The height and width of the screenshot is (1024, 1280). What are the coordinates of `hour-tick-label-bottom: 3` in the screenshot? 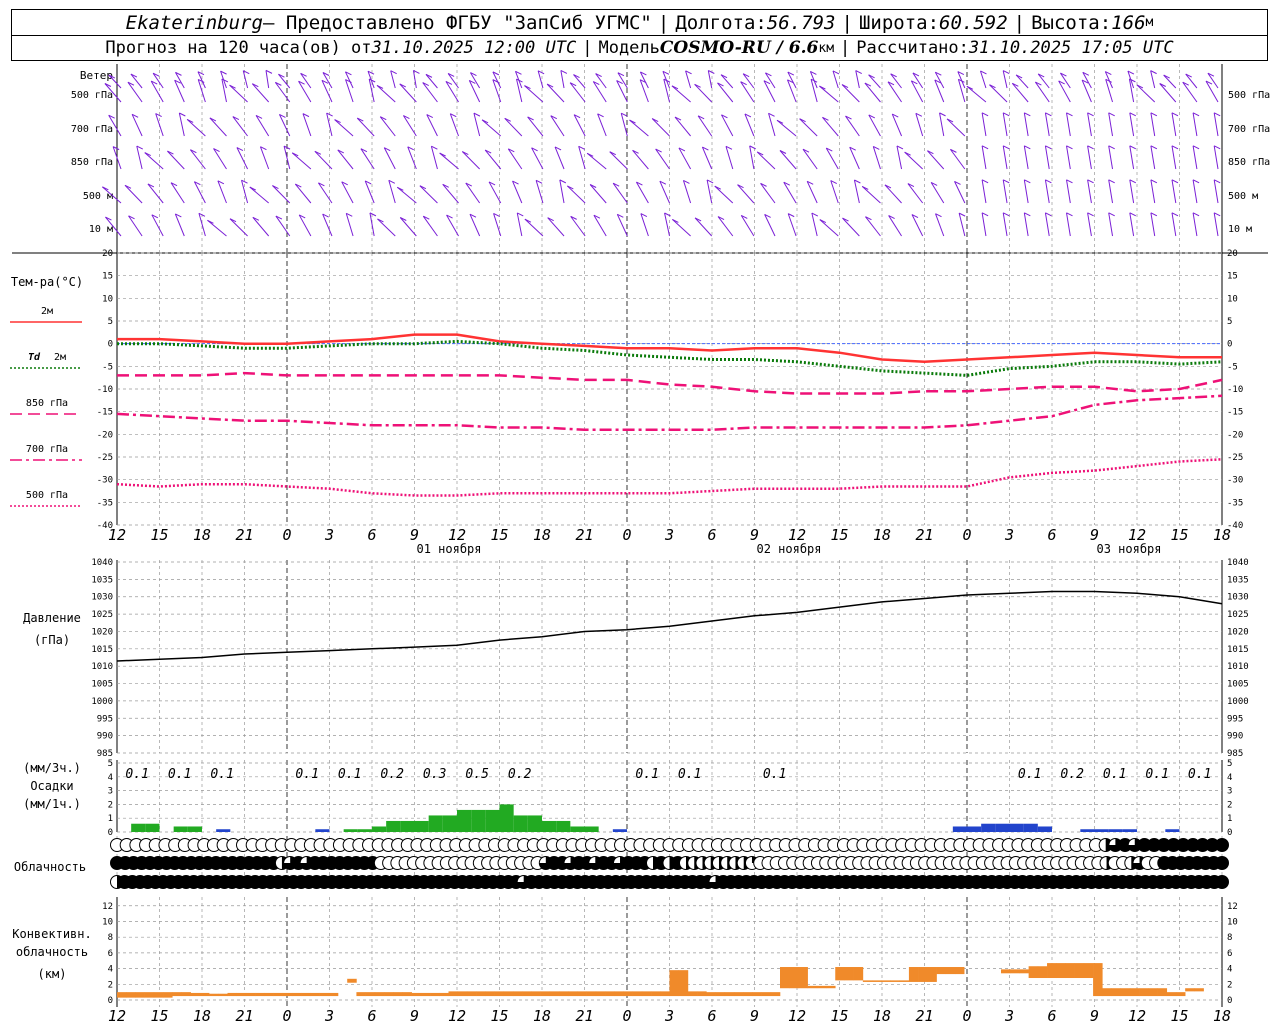 It's located at (329, 1015).